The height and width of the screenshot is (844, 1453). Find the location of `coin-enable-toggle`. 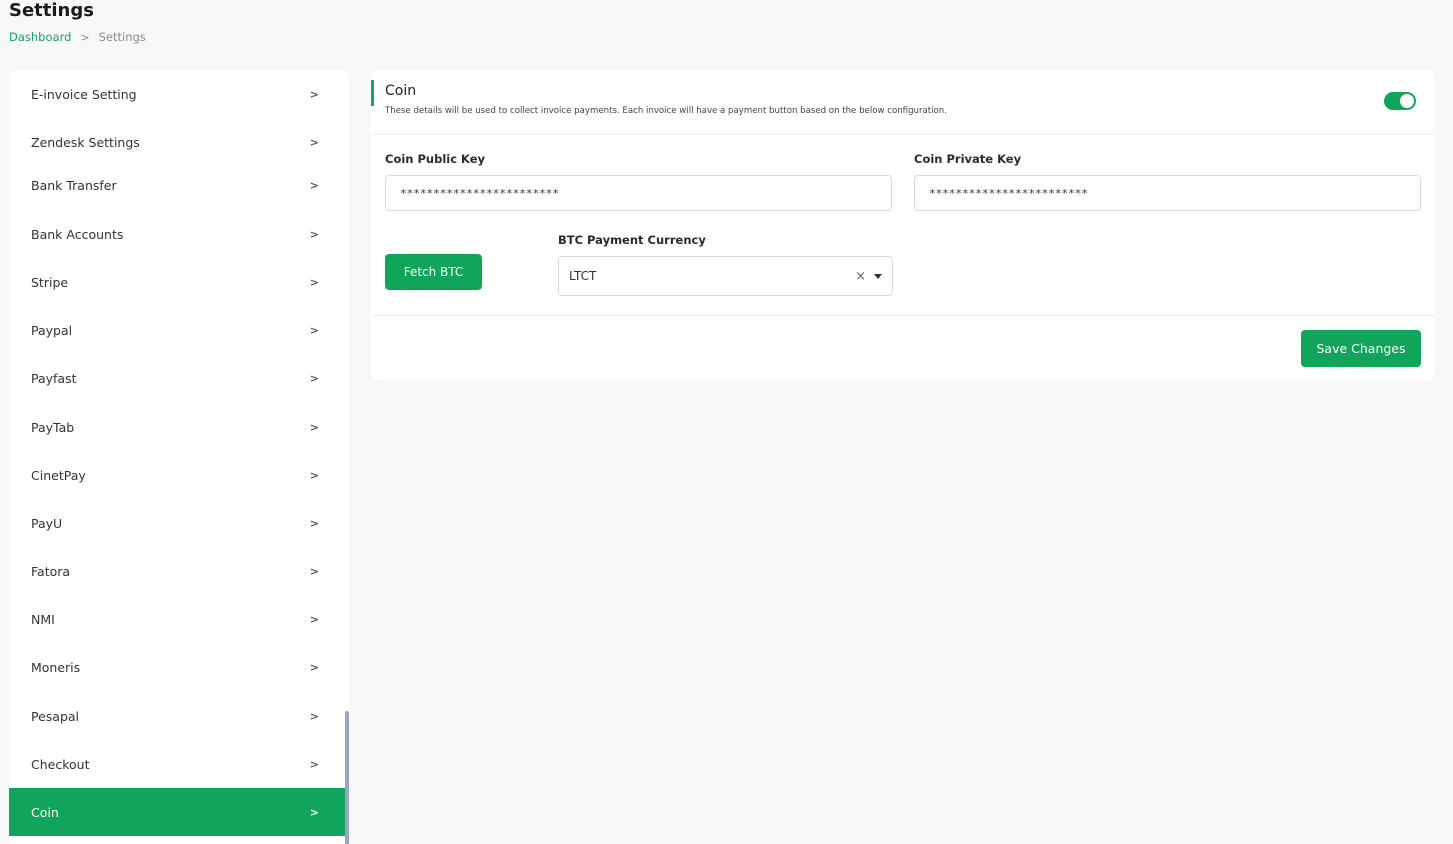

coin-enable-toggle is located at coordinates (1400, 101).